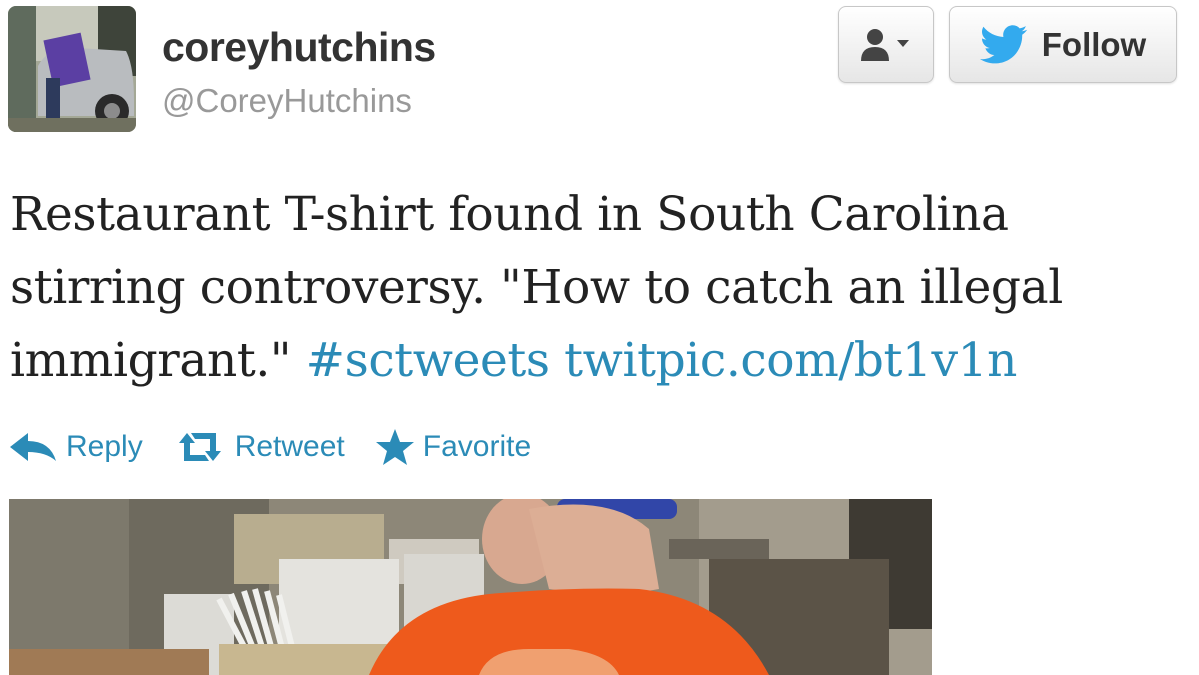 The width and height of the screenshot is (1199, 675). What do you see at coordinates (1094, 44) in the screenshot?
I see `follow-label: Follow` at bounding box center [1094, 44].